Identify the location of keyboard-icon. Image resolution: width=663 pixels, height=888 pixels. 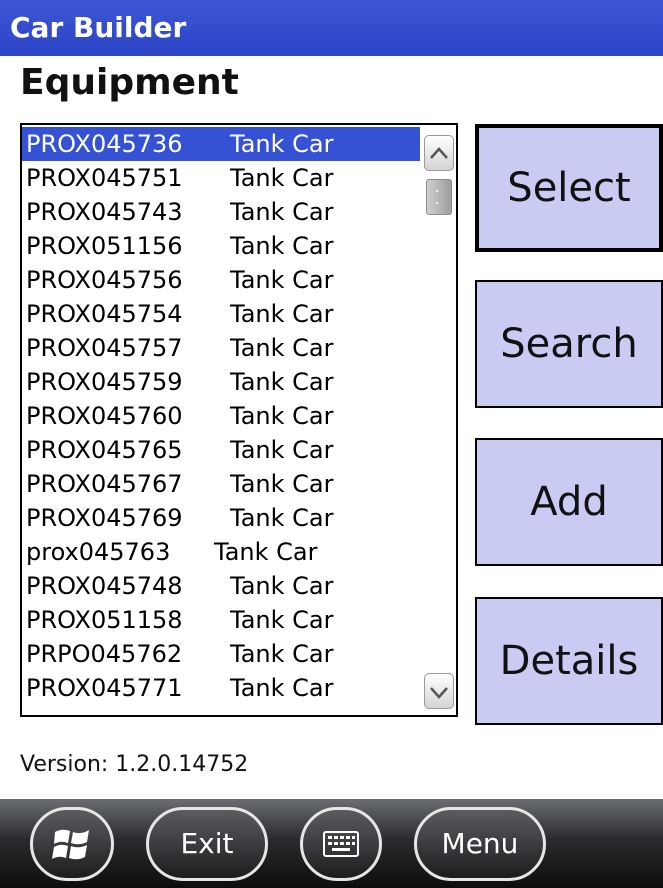
(341, 844).